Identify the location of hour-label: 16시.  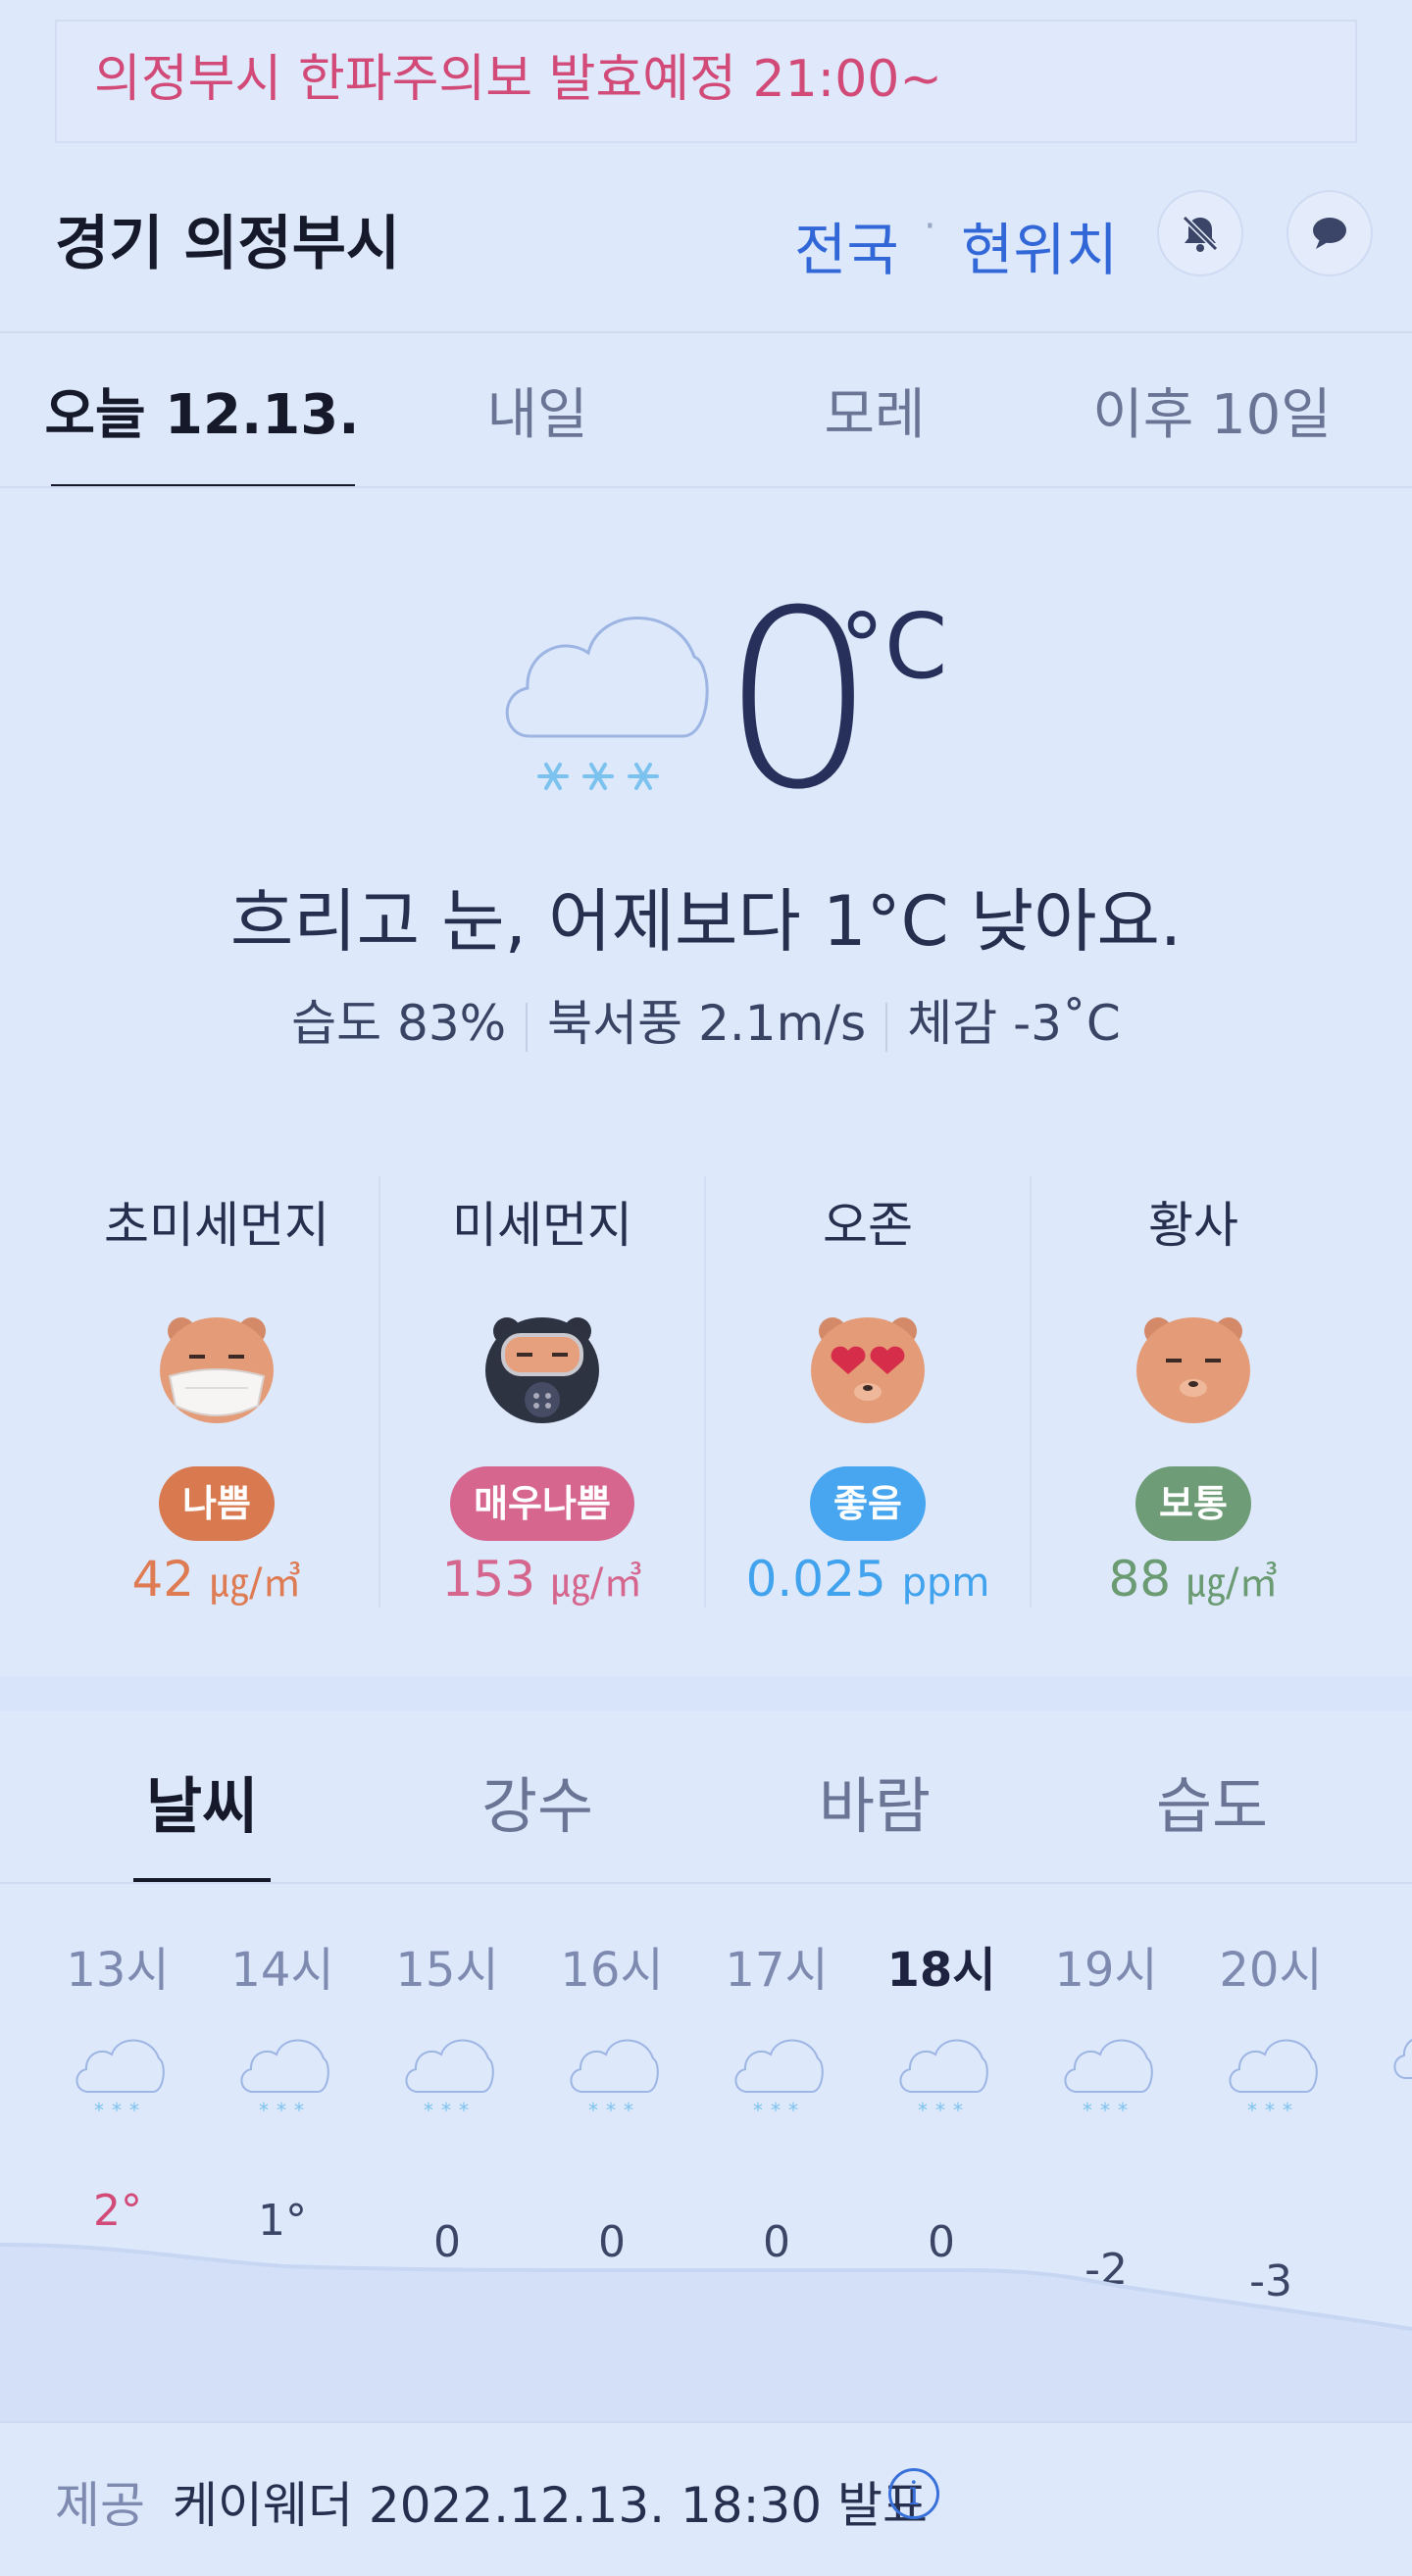
(612, 1970).